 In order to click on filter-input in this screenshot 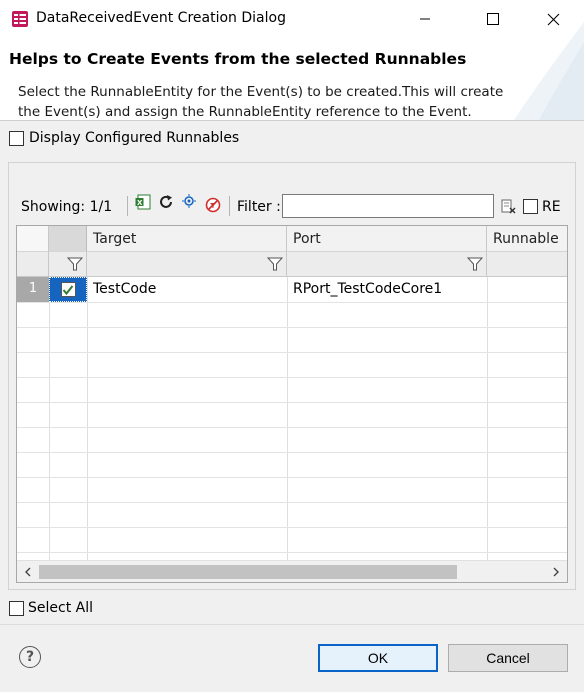, I will do `click(388, 206)`.